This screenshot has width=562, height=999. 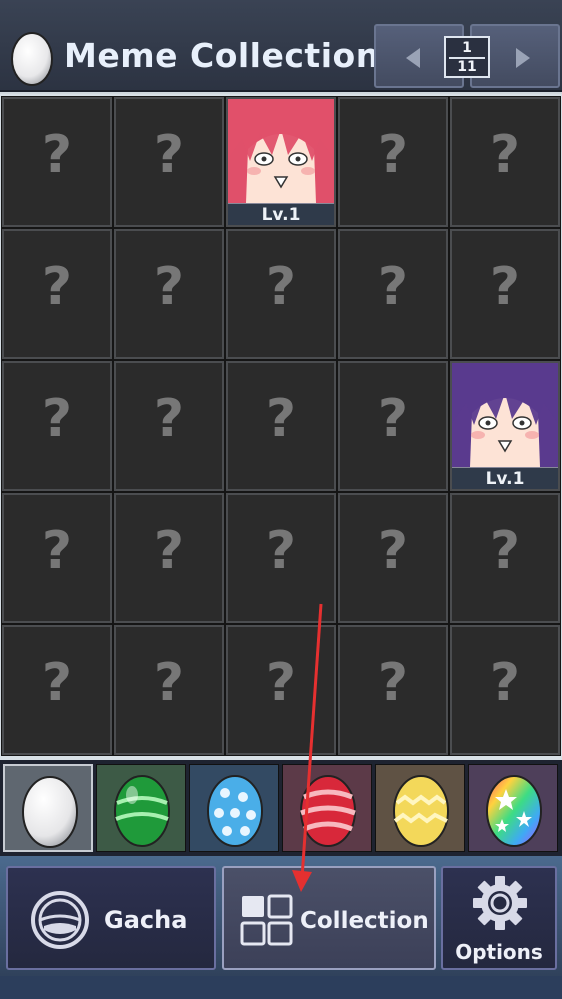 I want to click on egg-tab-blue-spotted-egg, so click(x=234, y=808).